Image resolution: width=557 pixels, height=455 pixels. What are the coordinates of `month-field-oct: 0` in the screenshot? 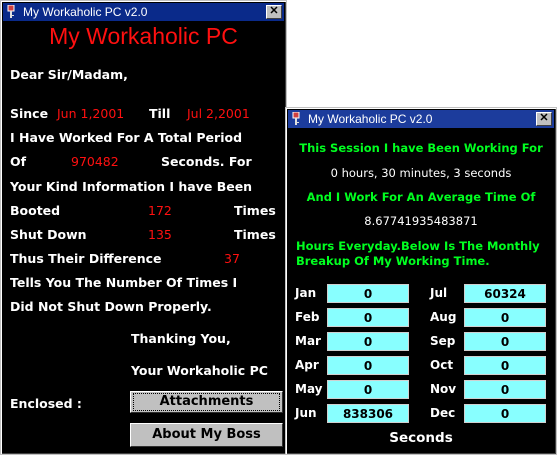 It's located at (505, 365).